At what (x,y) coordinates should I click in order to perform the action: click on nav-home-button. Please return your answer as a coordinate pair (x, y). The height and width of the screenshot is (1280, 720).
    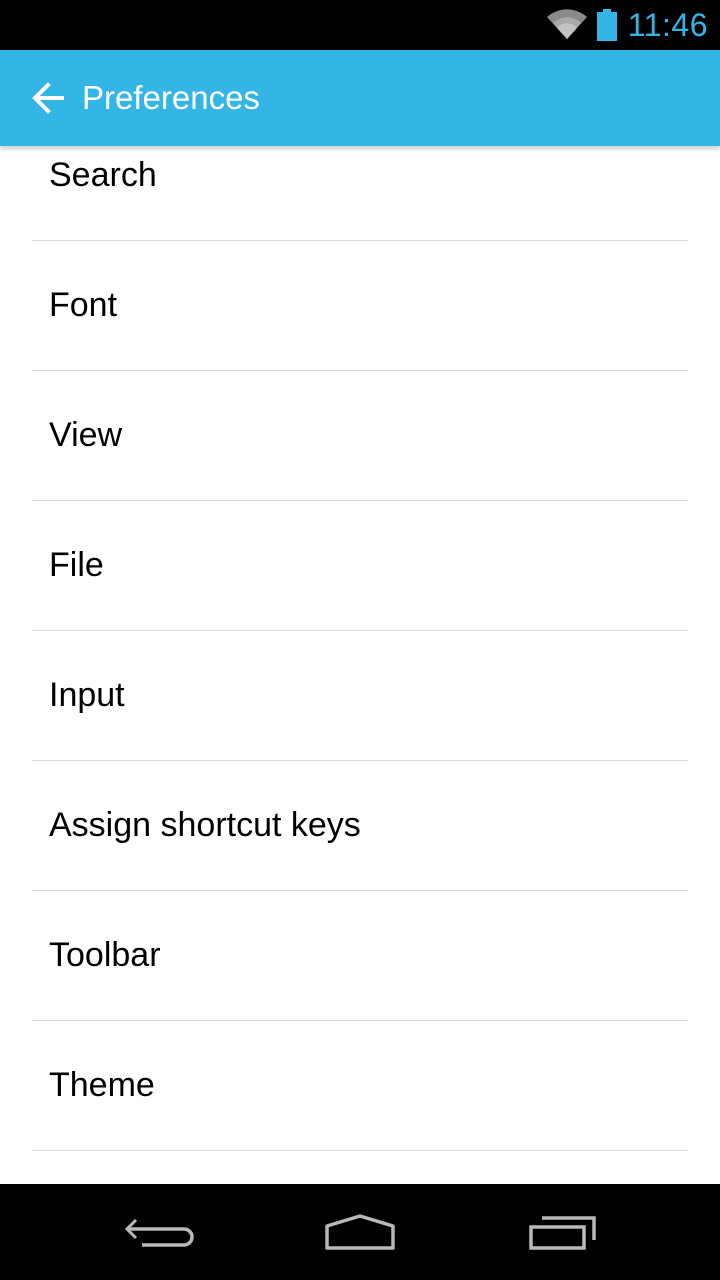
    Looking at the image, I should click on (360, 1232).